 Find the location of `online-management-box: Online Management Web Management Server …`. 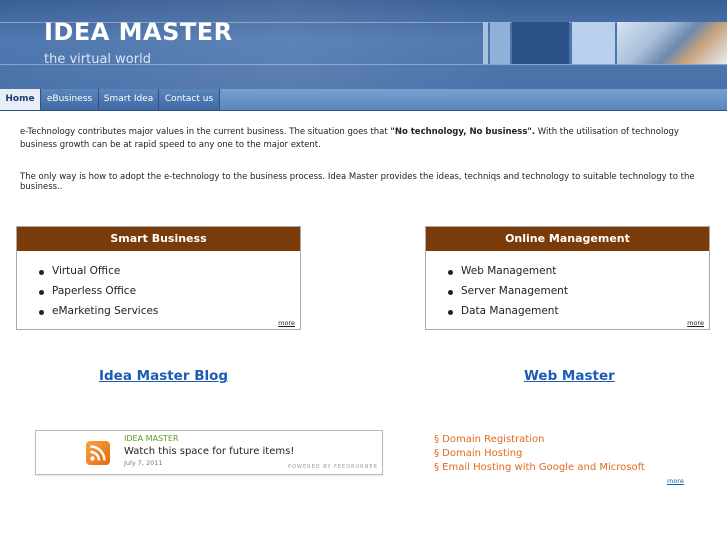

online-management-box: Online Management Web Management Server … is located at coordinates (567, 278).